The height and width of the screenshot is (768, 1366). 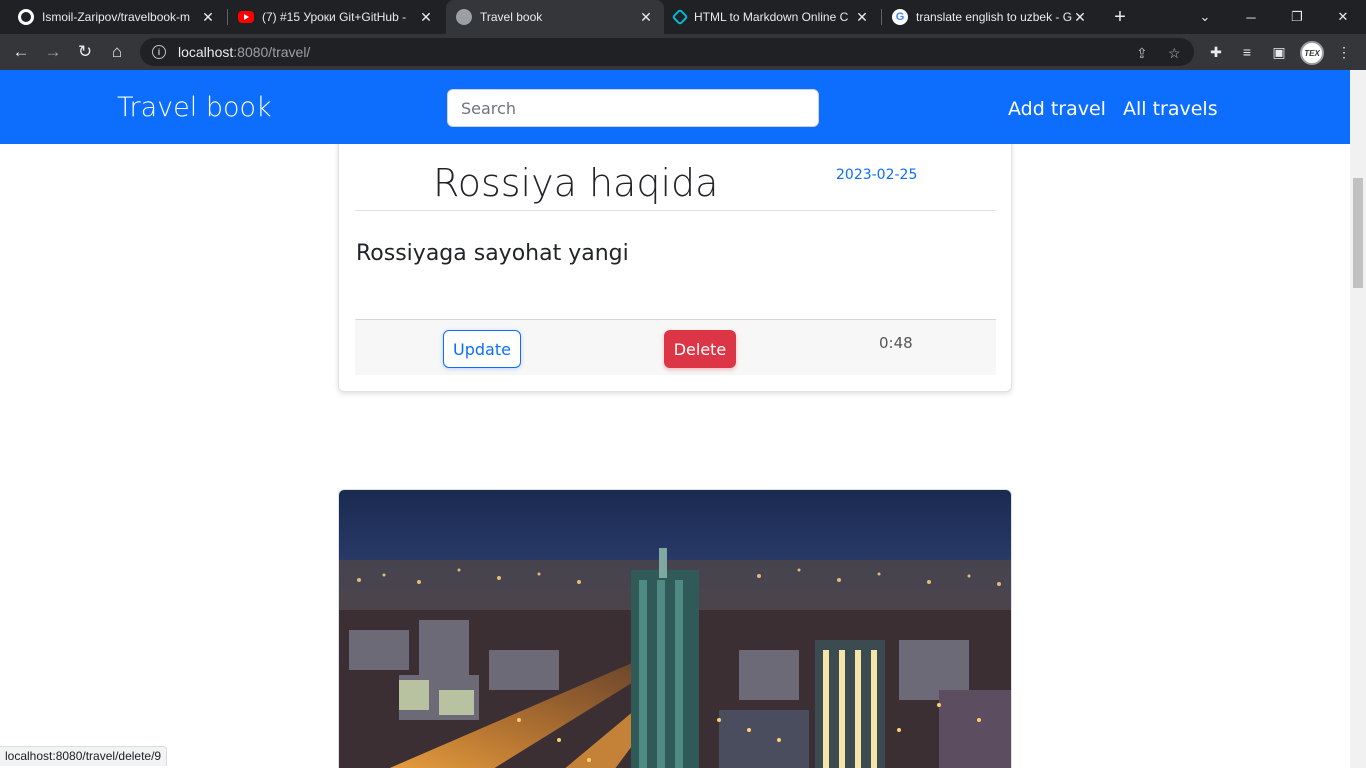 I want to click on github-icon, so click(x=26, y=17).